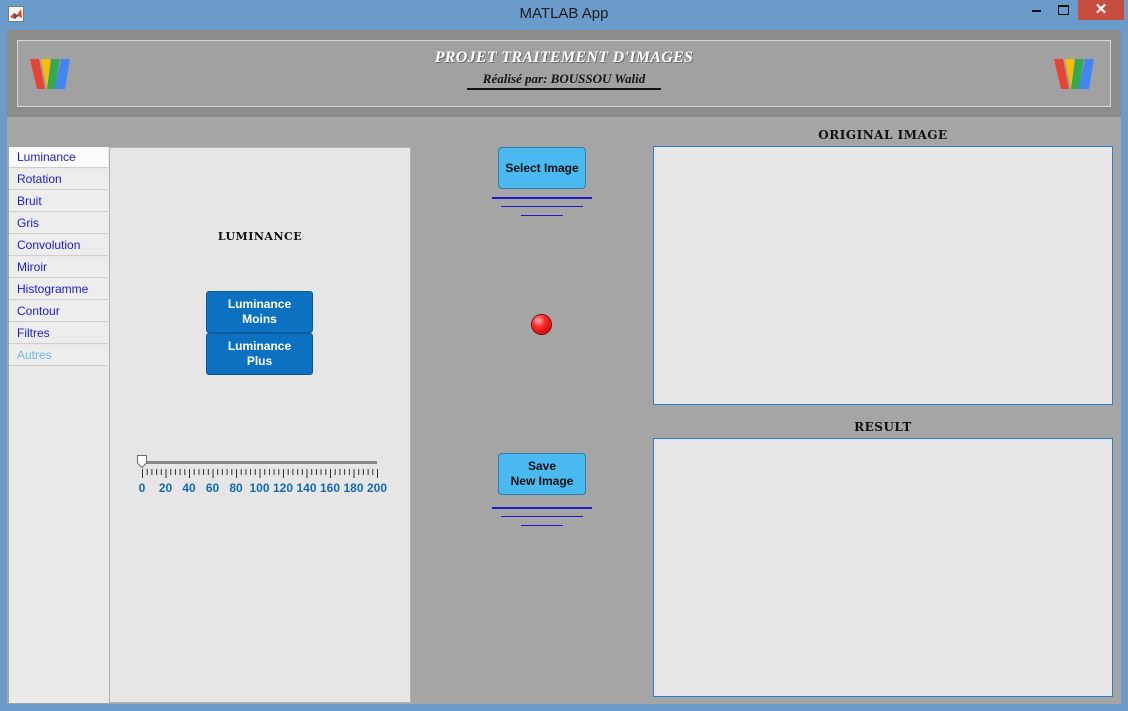 The height and width of the screenshot is (711, 1128). What do you see at coordinates (165, 488) in the screenshot?
I see `slider-tick-label: 20` at bounding box center [165, 488].